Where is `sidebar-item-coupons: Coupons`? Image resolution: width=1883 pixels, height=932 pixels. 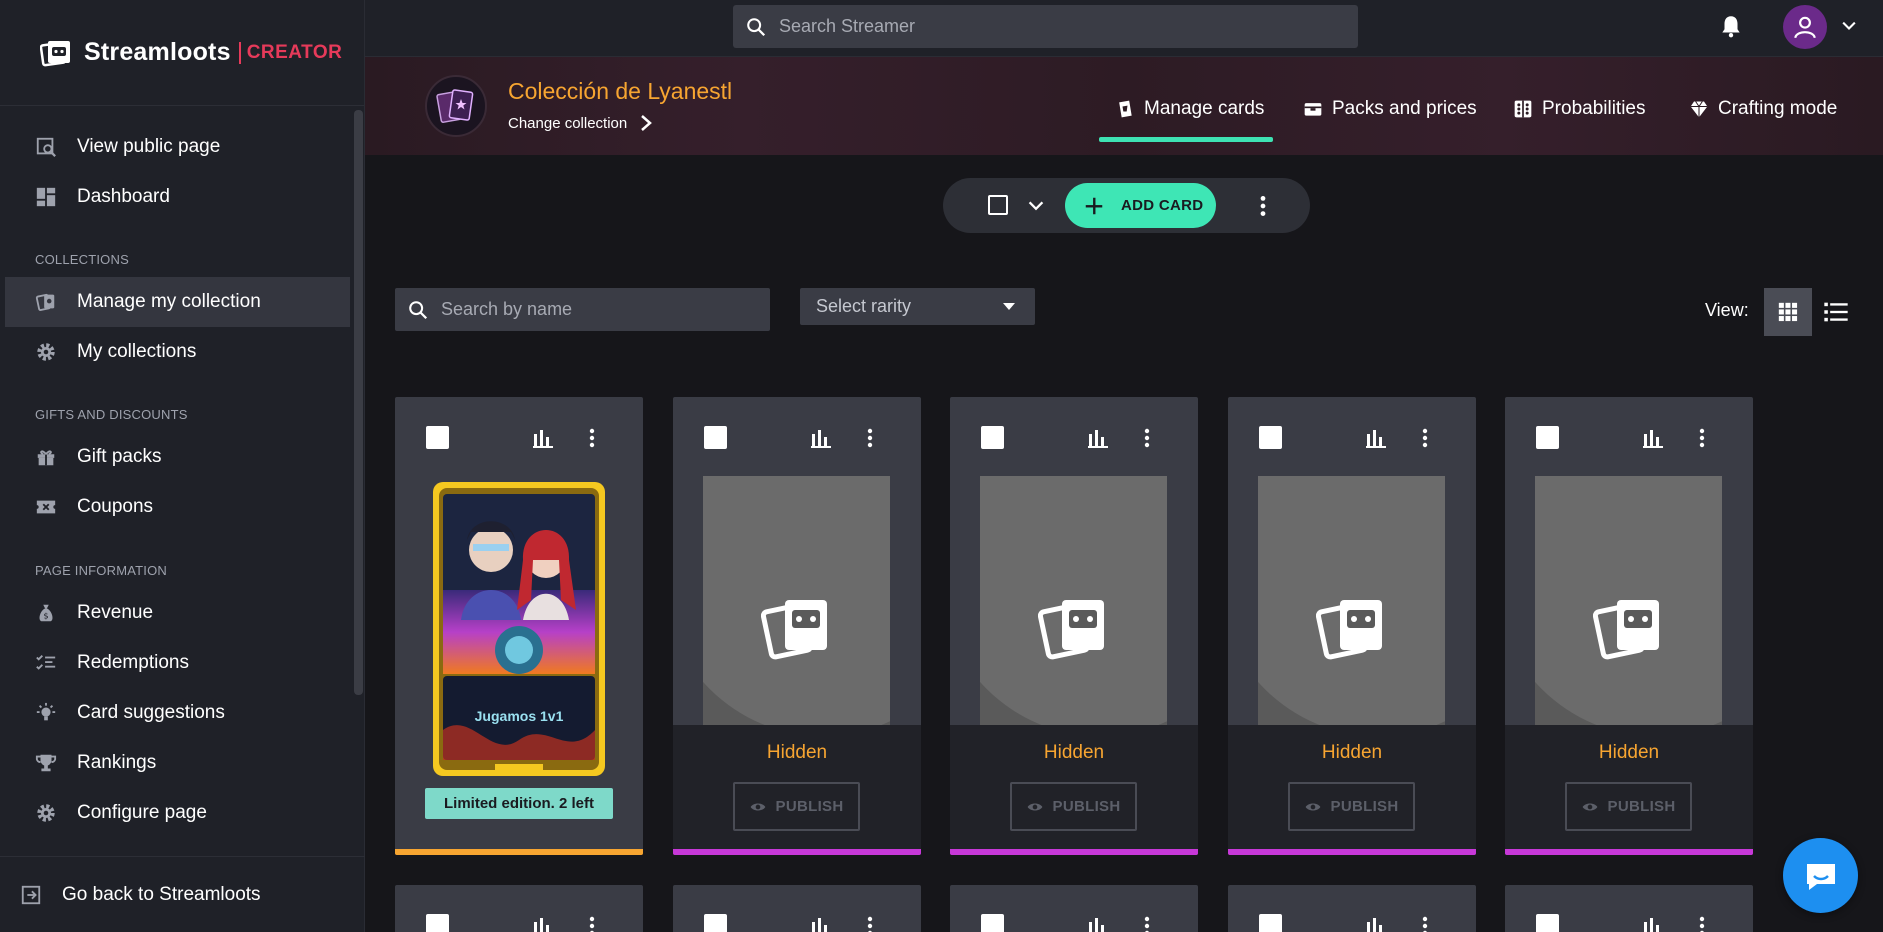 sidebar-item-coupons: Coupons is located at coordinates (177, 507).